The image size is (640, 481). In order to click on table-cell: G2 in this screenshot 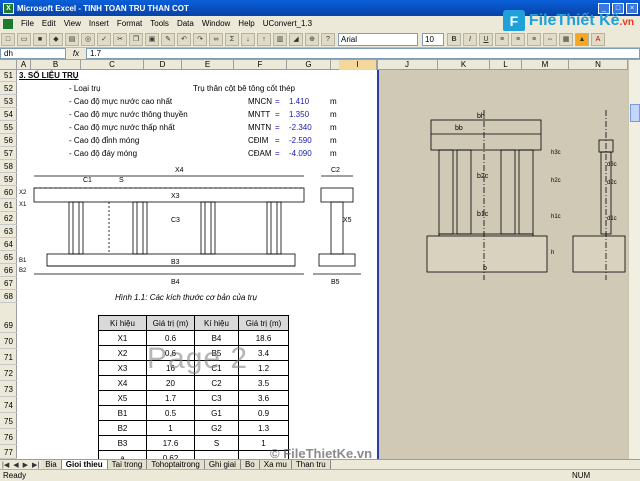, I will do `click(216, 428)`.